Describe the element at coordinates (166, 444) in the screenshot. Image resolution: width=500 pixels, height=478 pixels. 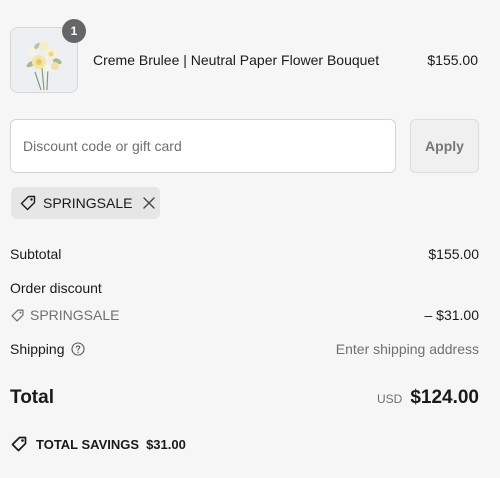
I see `savings-value: $31.00` at that location.